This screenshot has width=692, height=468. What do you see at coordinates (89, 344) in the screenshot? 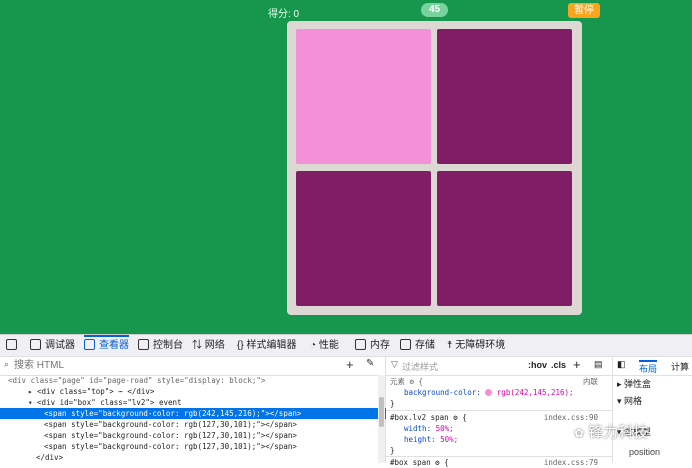
I see `inspector-icon` at bounding box center [89, 344].